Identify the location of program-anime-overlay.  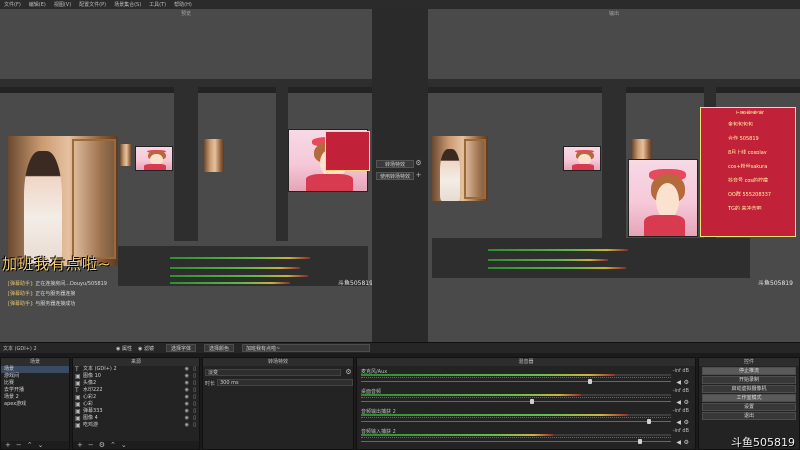
(663, 198).